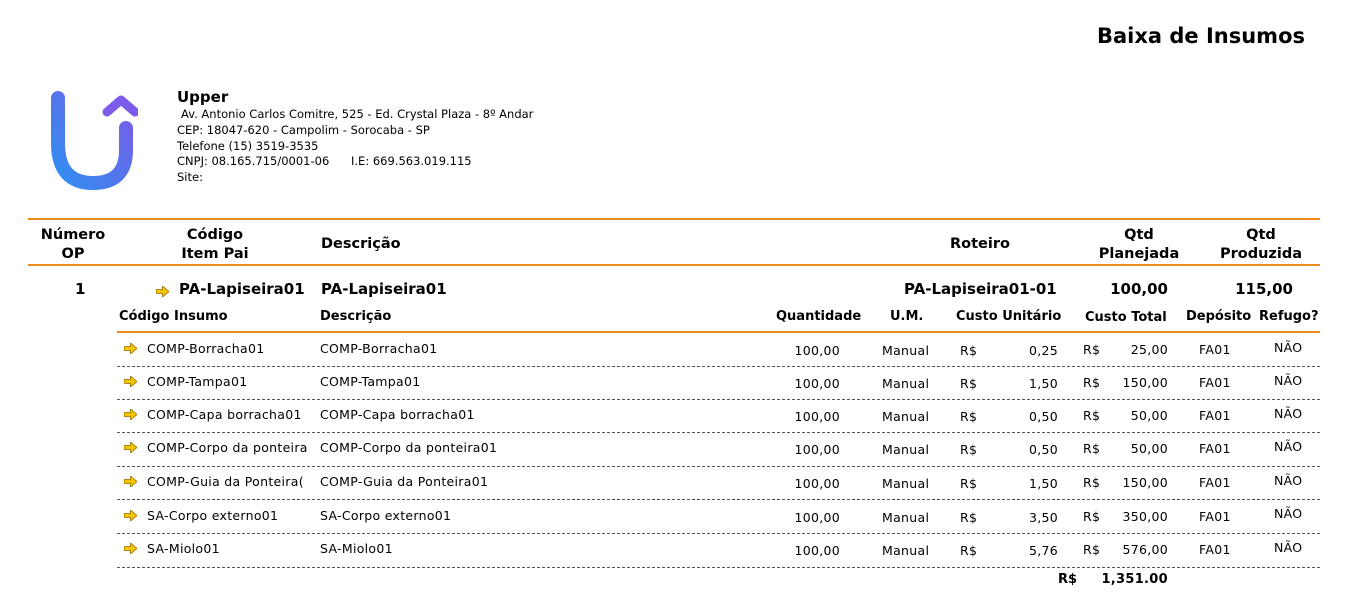  I want to click on header-bottom-rule, so click(674, 265).